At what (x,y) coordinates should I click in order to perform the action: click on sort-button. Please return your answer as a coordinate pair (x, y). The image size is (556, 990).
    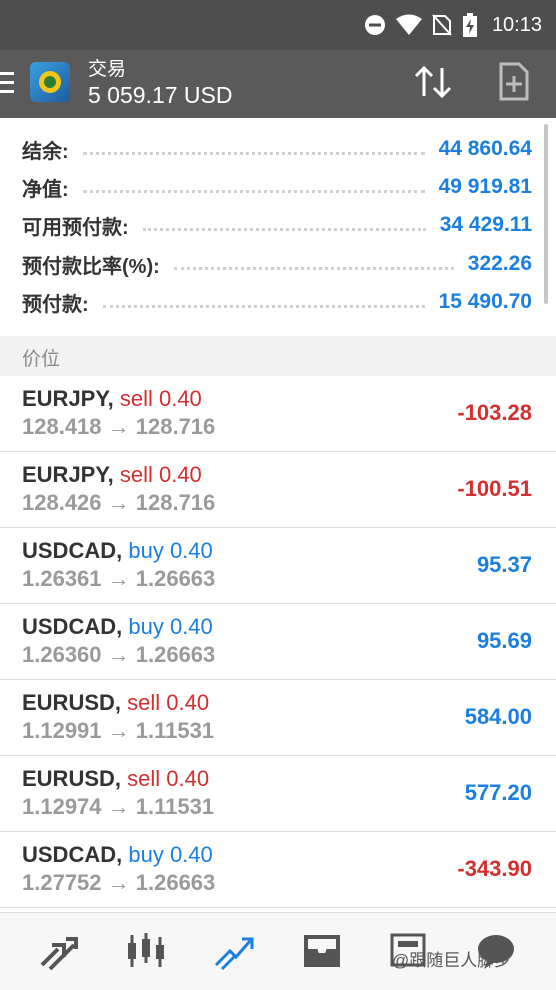
    Looking at the image, I should click on (434, 82).